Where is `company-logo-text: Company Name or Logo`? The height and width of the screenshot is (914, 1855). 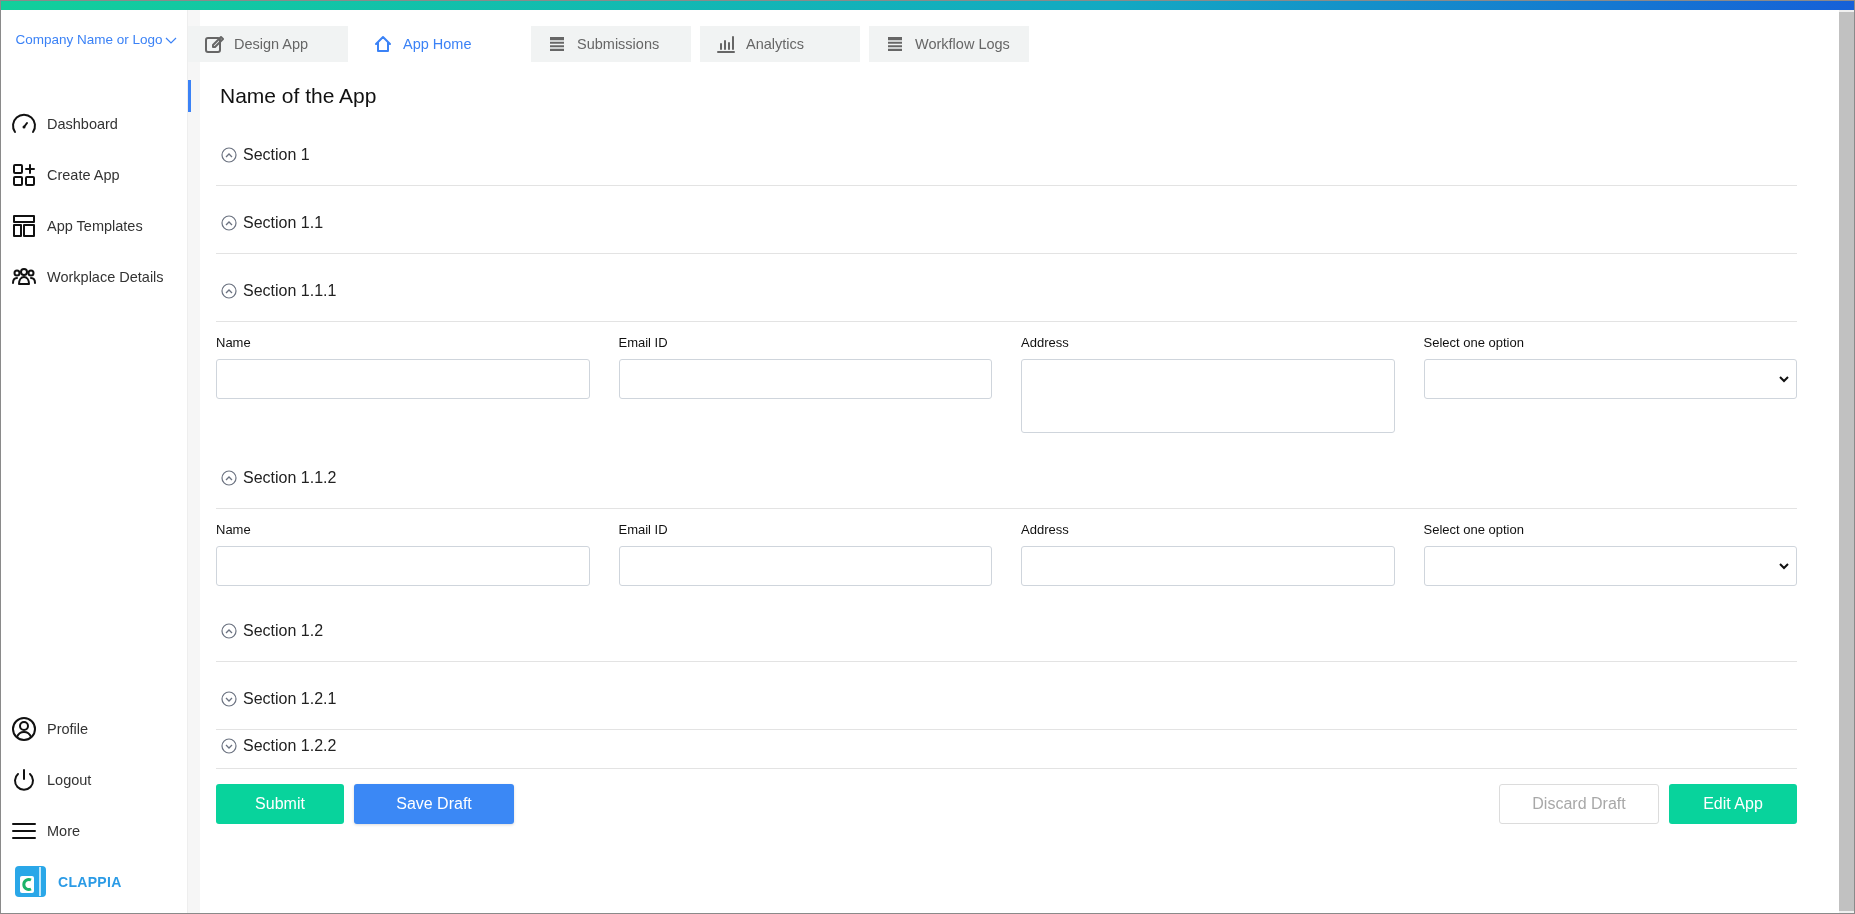 company-logo-text: Company Name or Logo is located at coordinates (89, 40).